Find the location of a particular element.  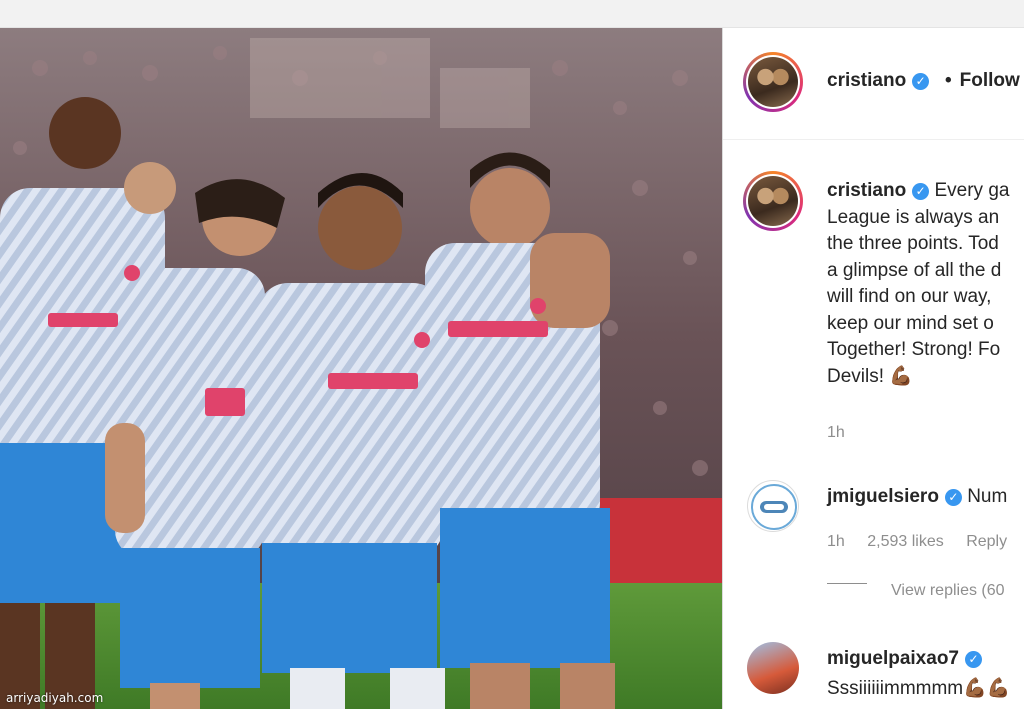

author-username-text: cristiano is located at coordinates (866, 80).